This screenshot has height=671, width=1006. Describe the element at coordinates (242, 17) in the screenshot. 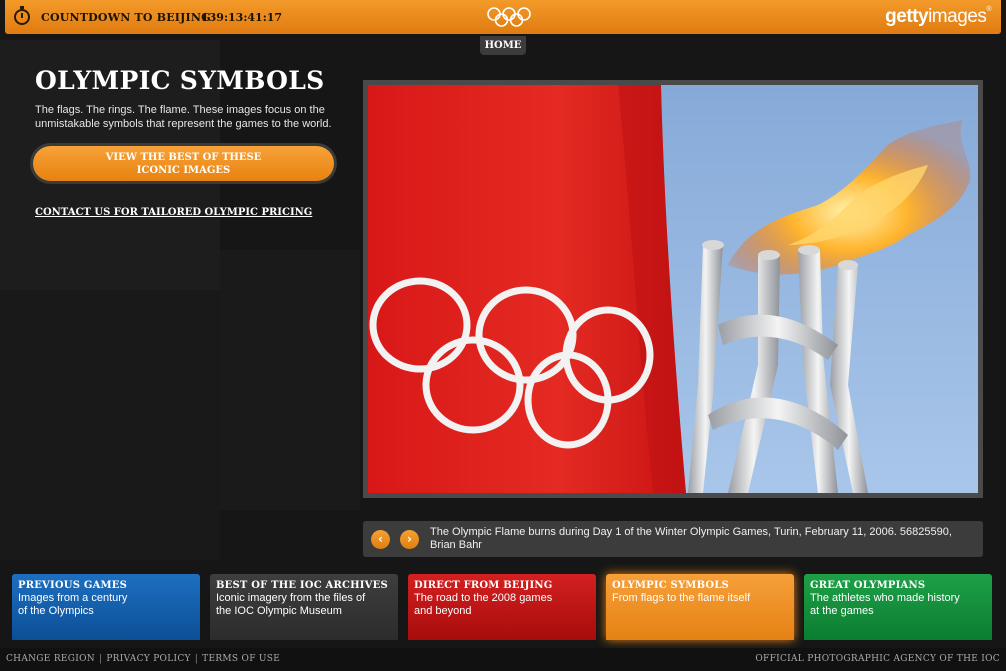

I see `countdown-timer: 139:13:41:17` at that location.